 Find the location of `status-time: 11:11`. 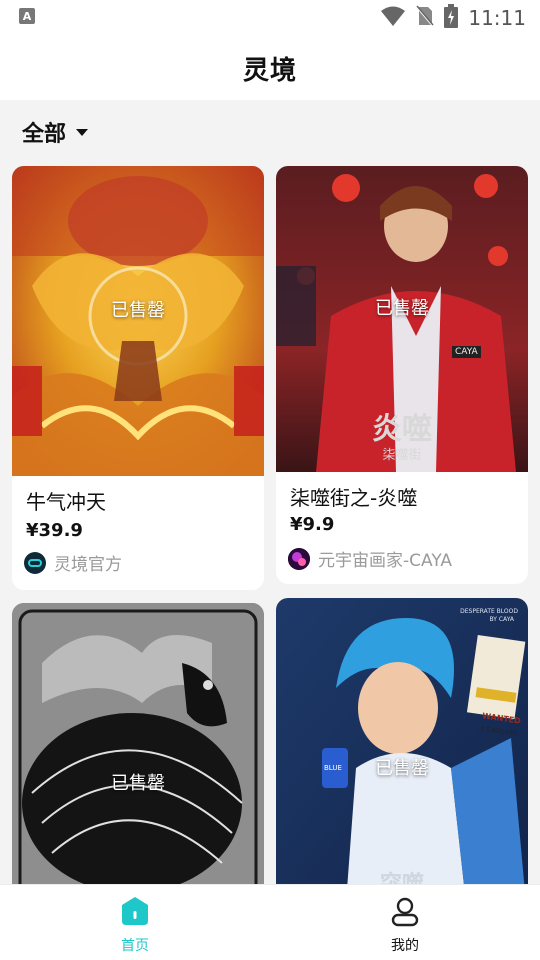

status-time: 11:11 is located at coordinates (497, 18).